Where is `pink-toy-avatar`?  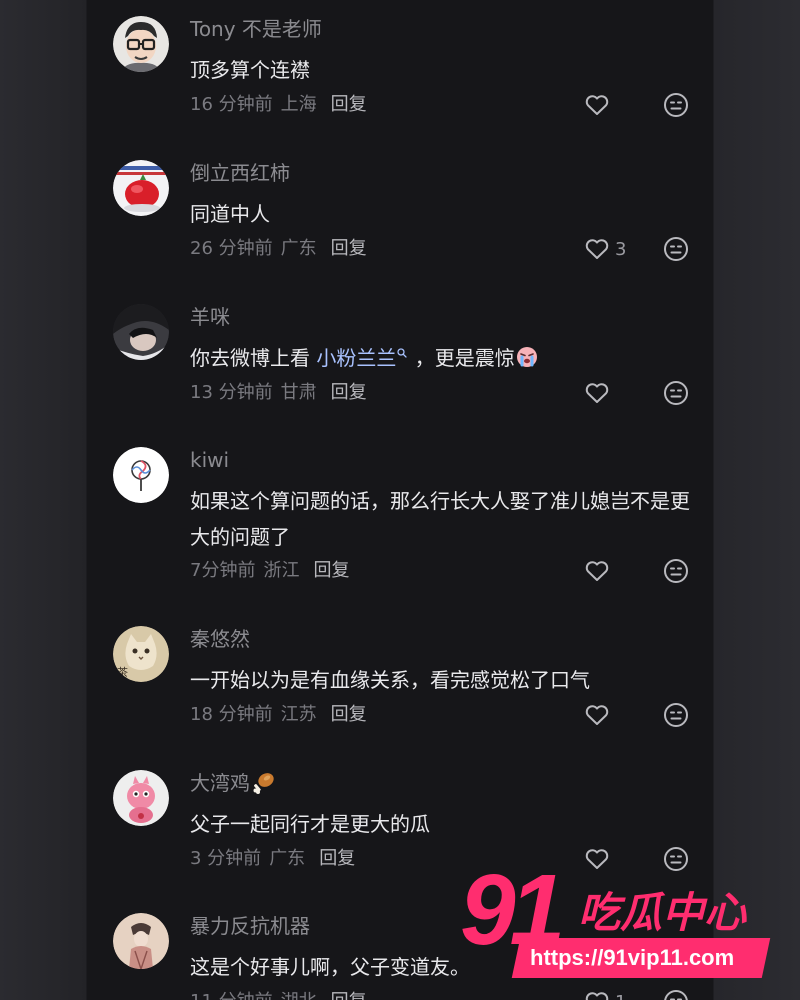
pink-toy-avatar is located at coordinates (141, 798).